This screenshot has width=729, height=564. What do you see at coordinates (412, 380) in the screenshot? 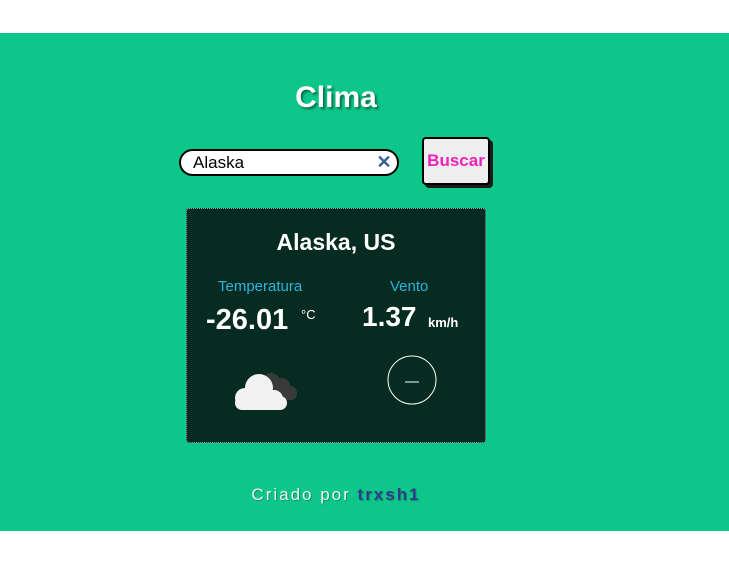
I see `compass-icon` at bounding box center [412, 380].